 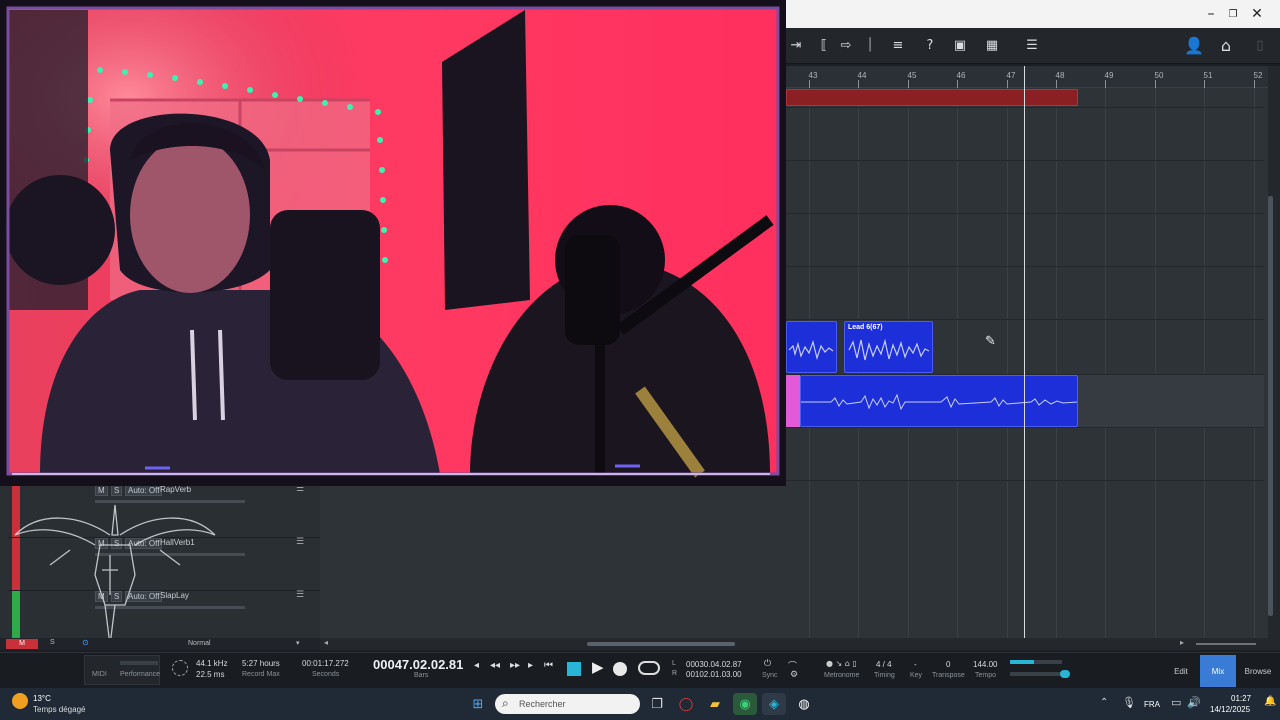 I want to click on master-solo-button: S, so click(x=52, y=642).